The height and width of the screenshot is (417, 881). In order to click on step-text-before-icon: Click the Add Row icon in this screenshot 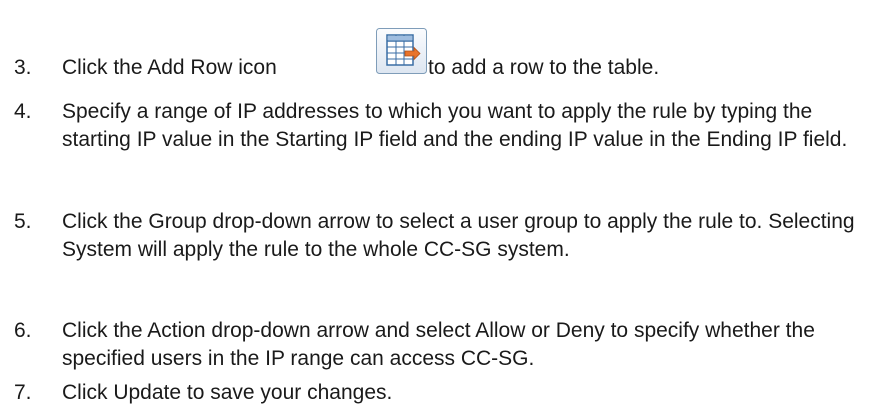, I will do `click(169, 67)`.